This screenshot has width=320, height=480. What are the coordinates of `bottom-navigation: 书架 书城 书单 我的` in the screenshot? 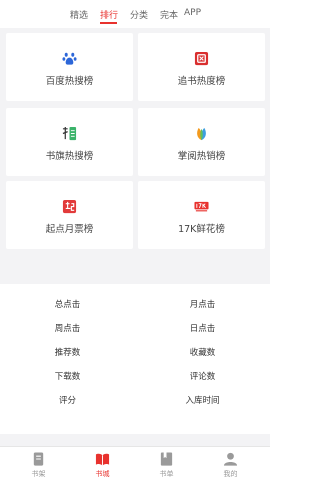 It's located at (135, 463).